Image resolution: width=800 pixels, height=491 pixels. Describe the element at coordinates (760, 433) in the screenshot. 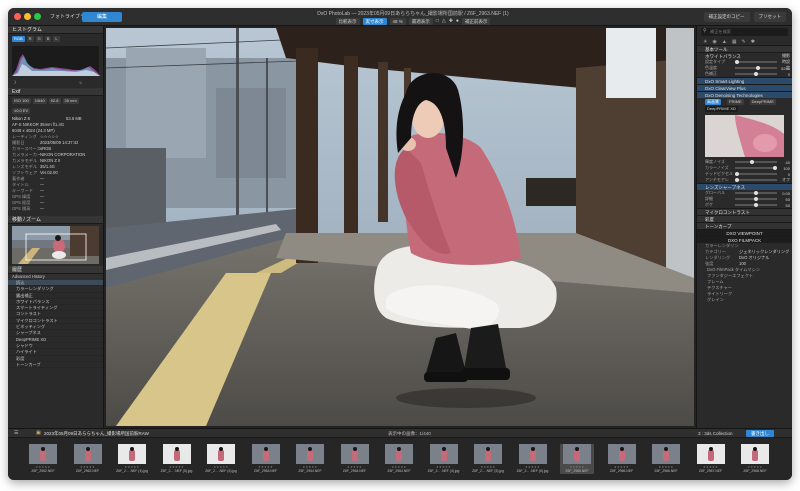

I see `export-button: 書き出し` at that location.